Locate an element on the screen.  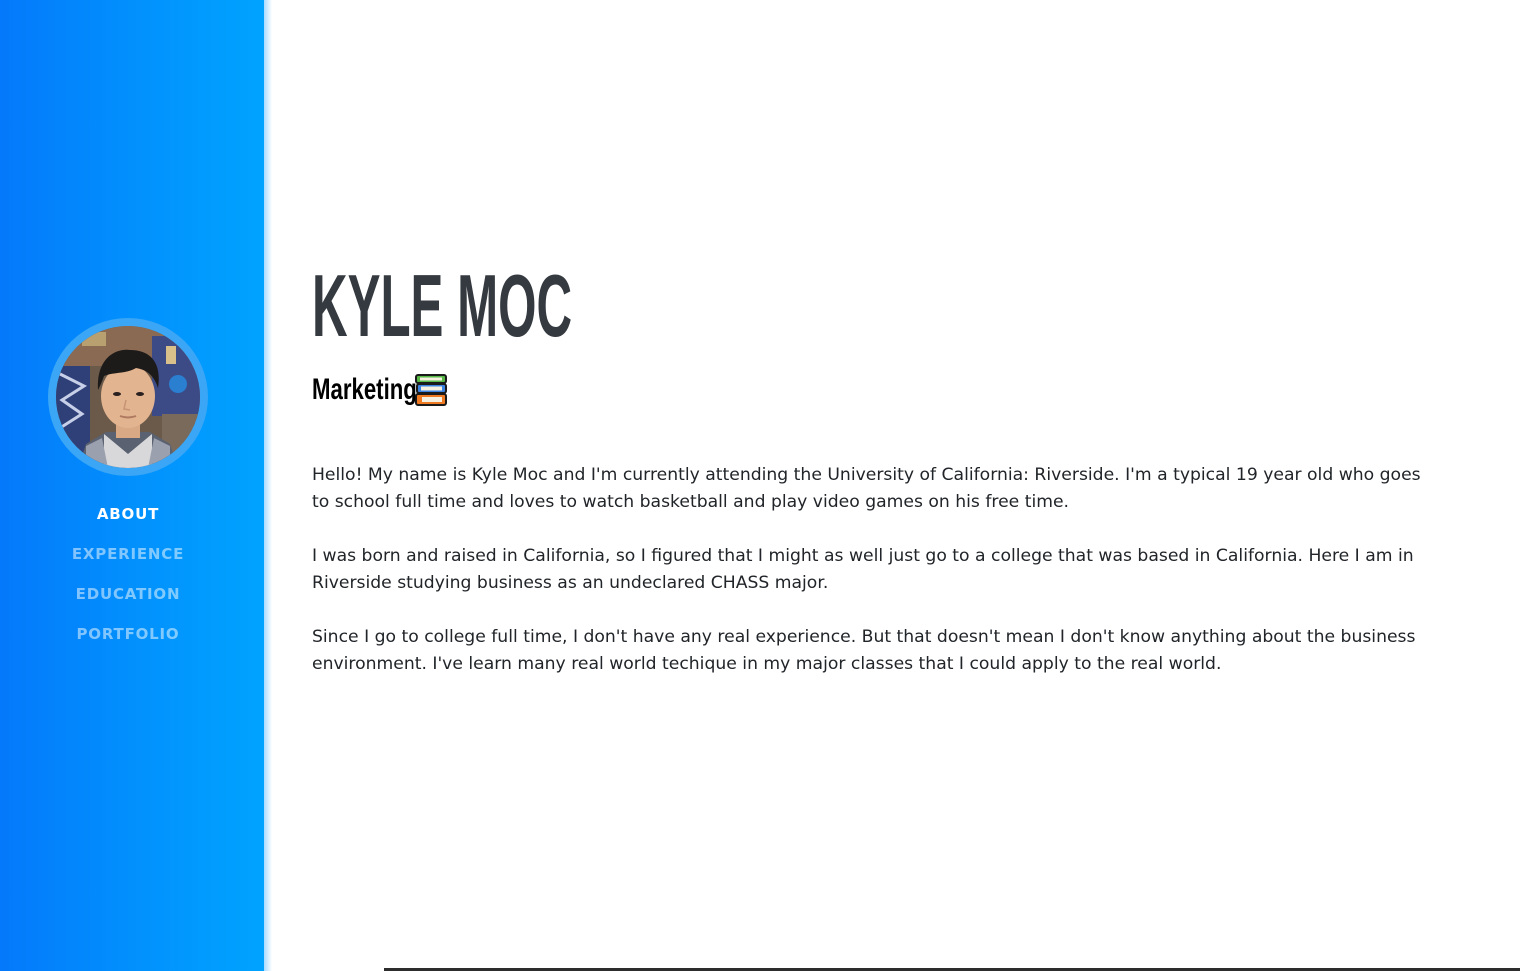
nav-item-about: ABOUT is located at coordinates (128, 522).